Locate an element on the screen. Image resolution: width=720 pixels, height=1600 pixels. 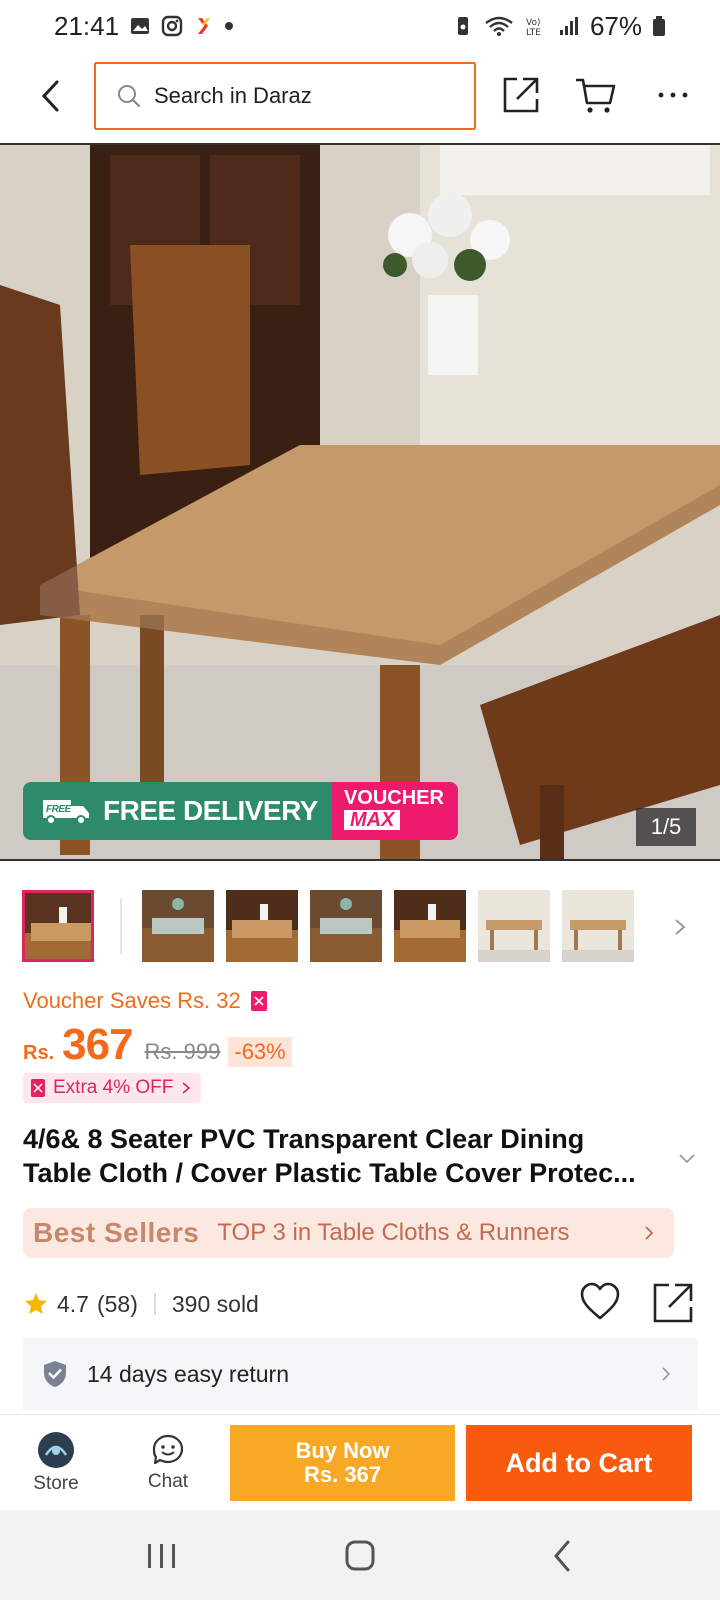
thumbnail-divider is located at coordinates (121, 926).